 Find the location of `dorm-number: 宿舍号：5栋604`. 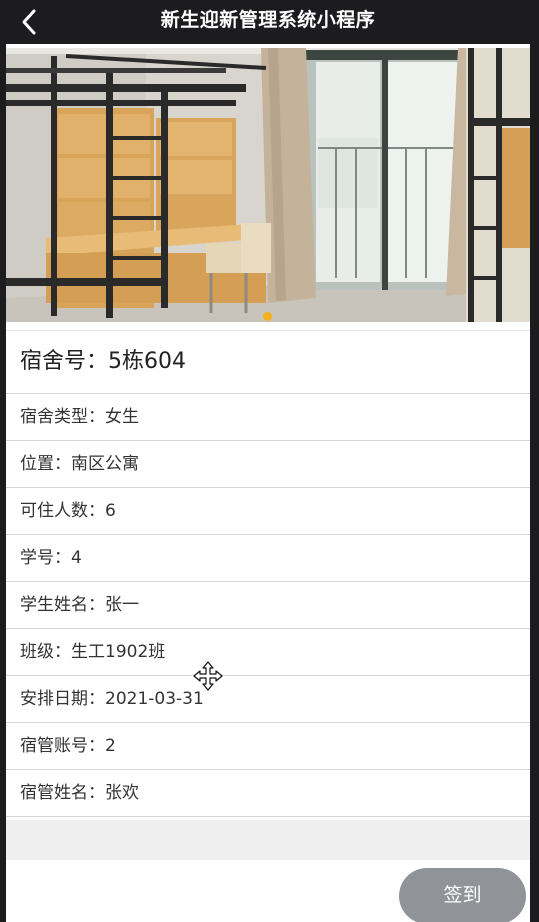

dorm-number: 宿舍号：5栋604 is located at coordinates (268, 362).